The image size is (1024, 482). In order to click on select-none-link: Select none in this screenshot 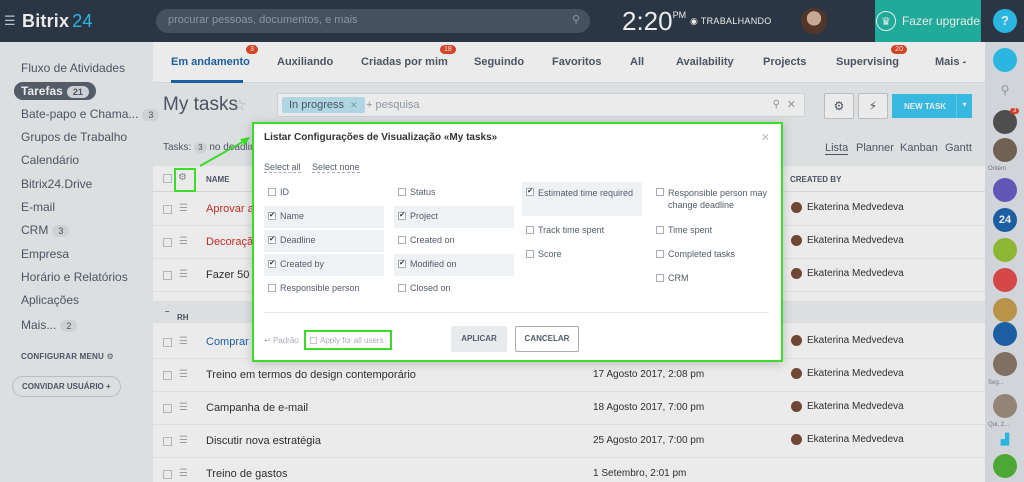, I will do `click(336, 167)`.